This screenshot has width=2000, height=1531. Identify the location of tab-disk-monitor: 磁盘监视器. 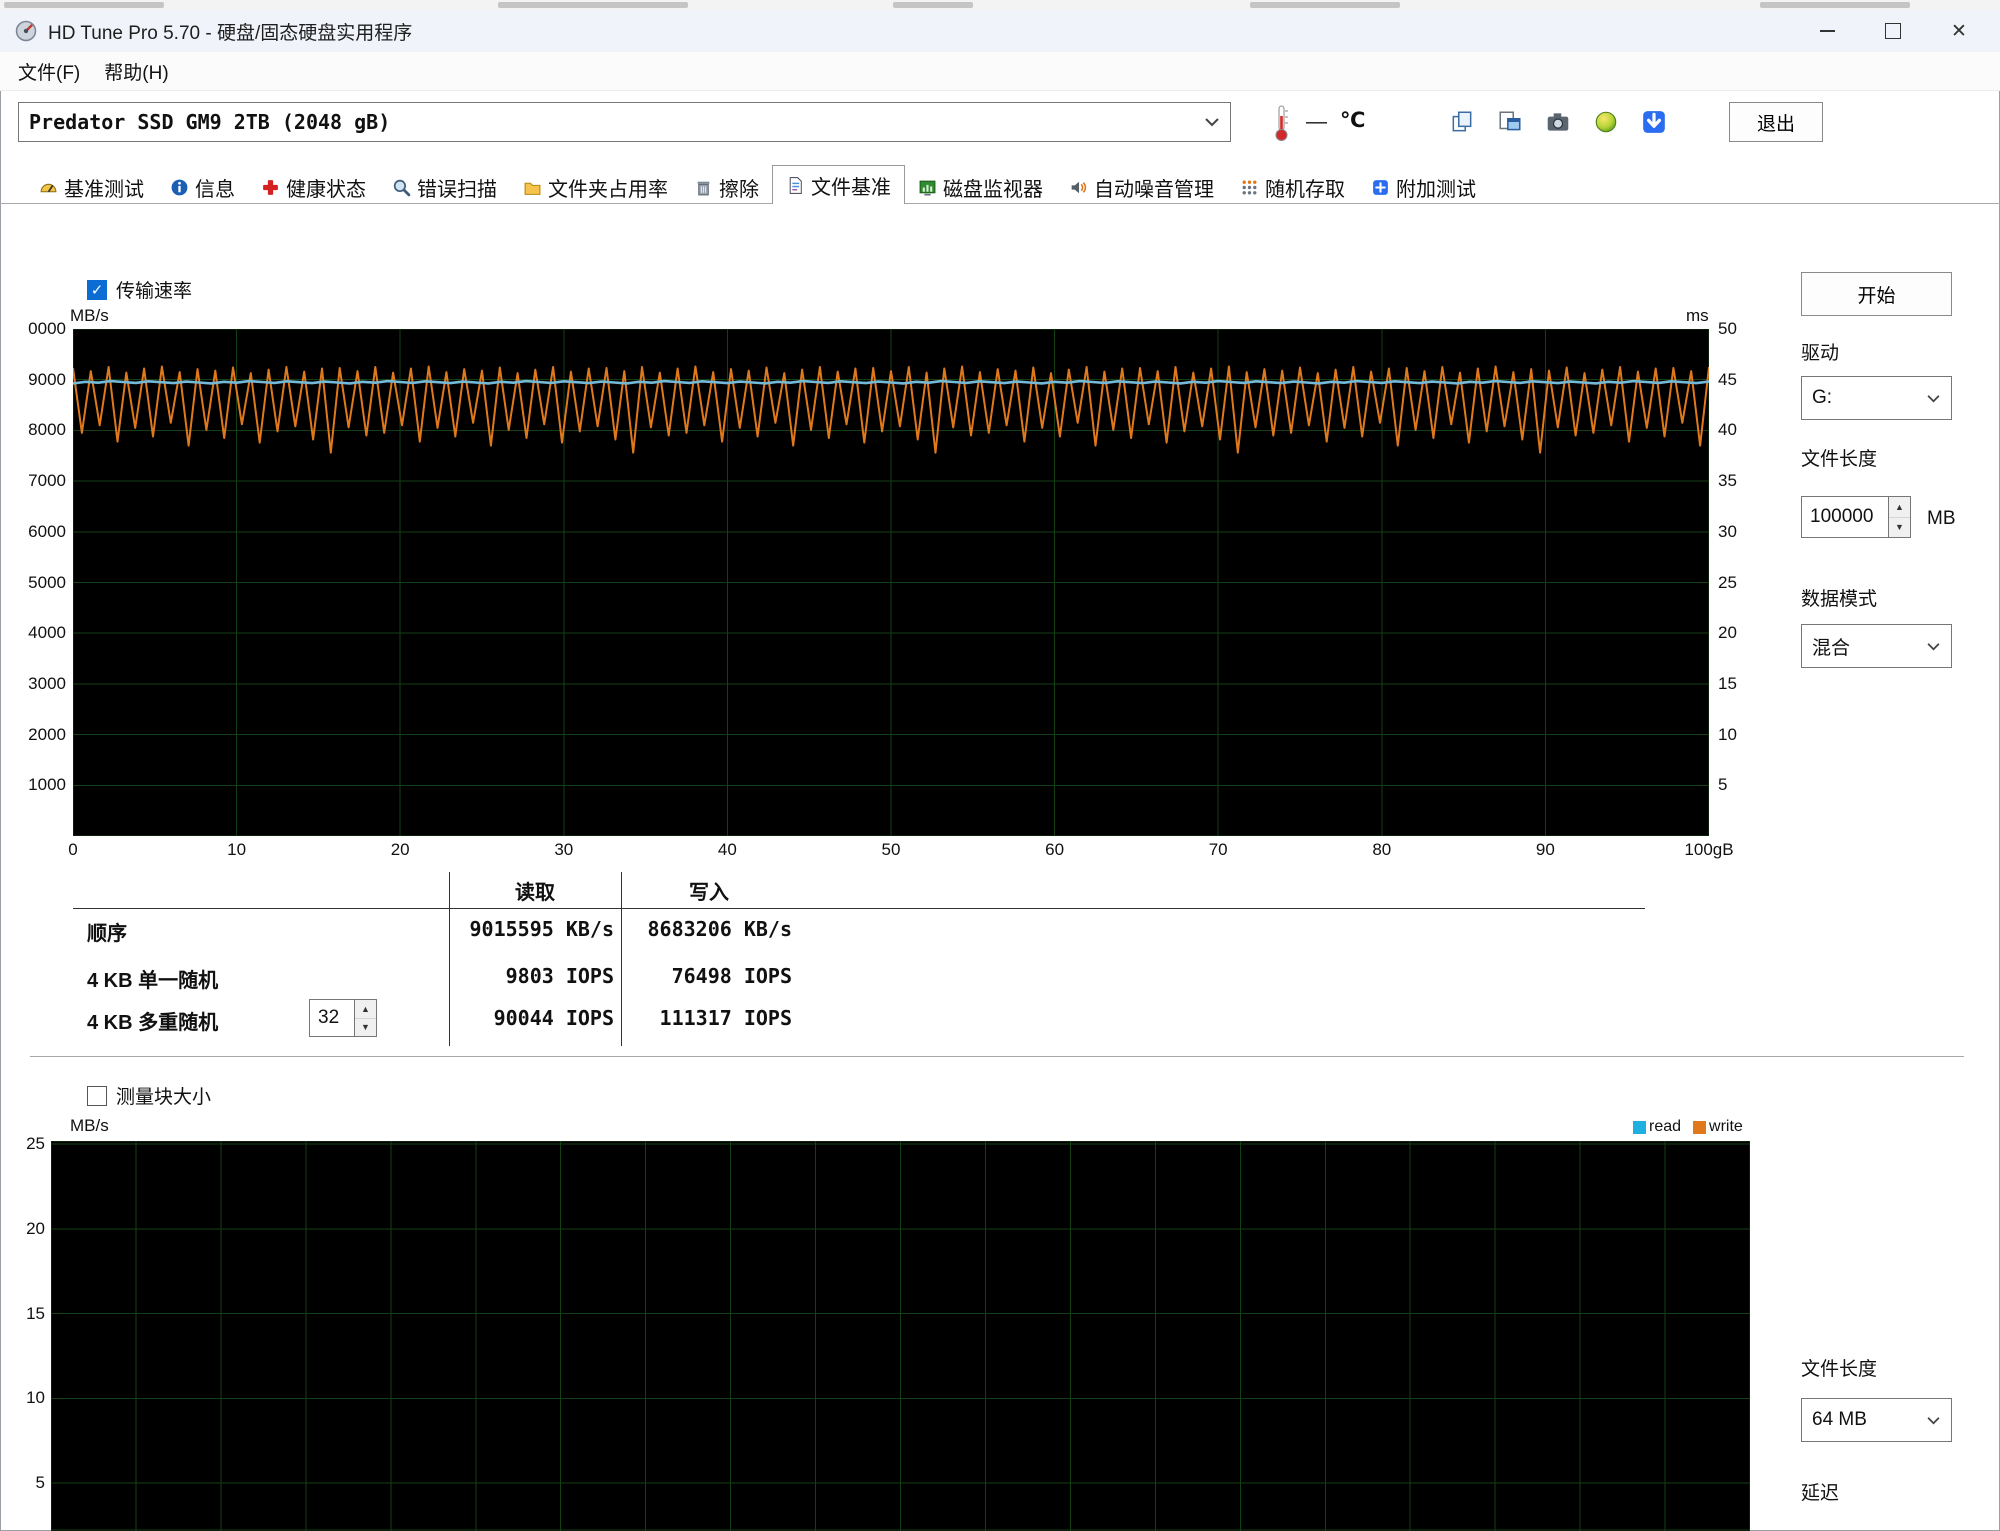
(980, 187).